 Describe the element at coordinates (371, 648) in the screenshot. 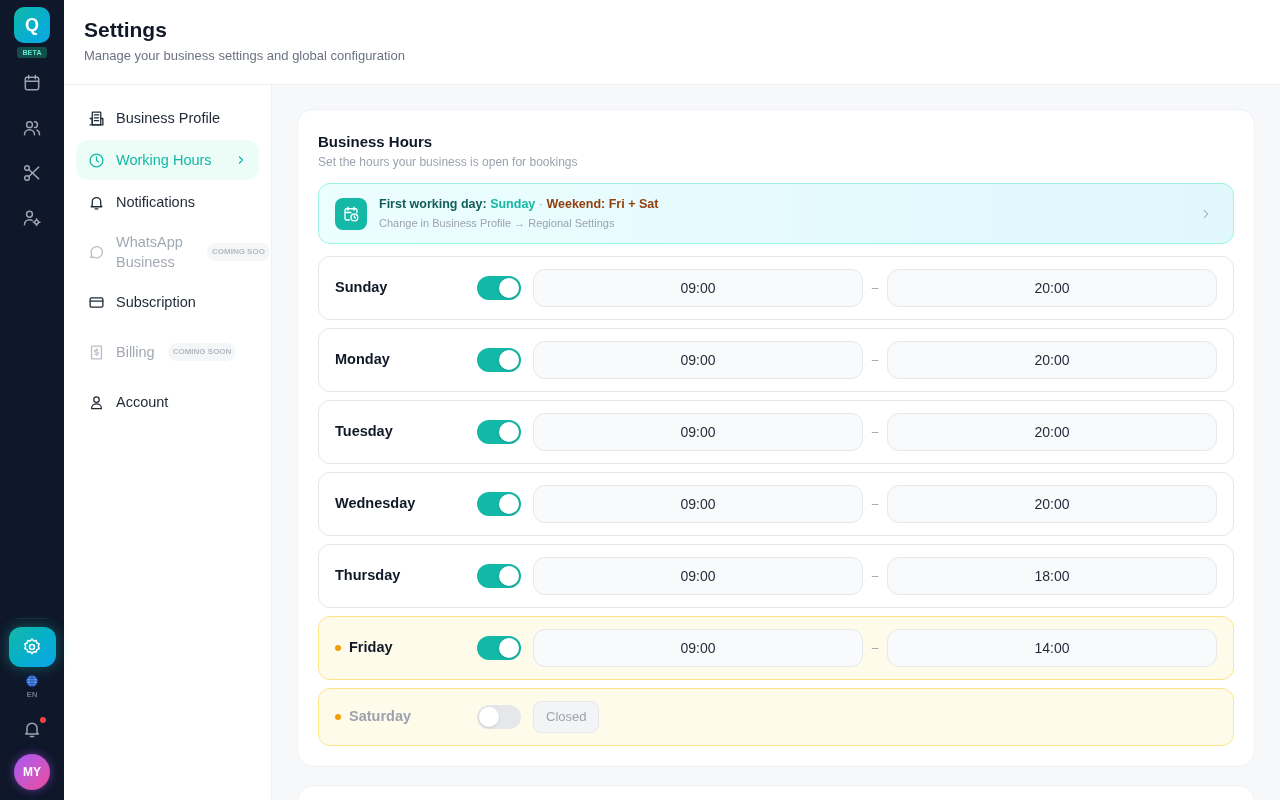

I see `day-name: Friday` at that location.